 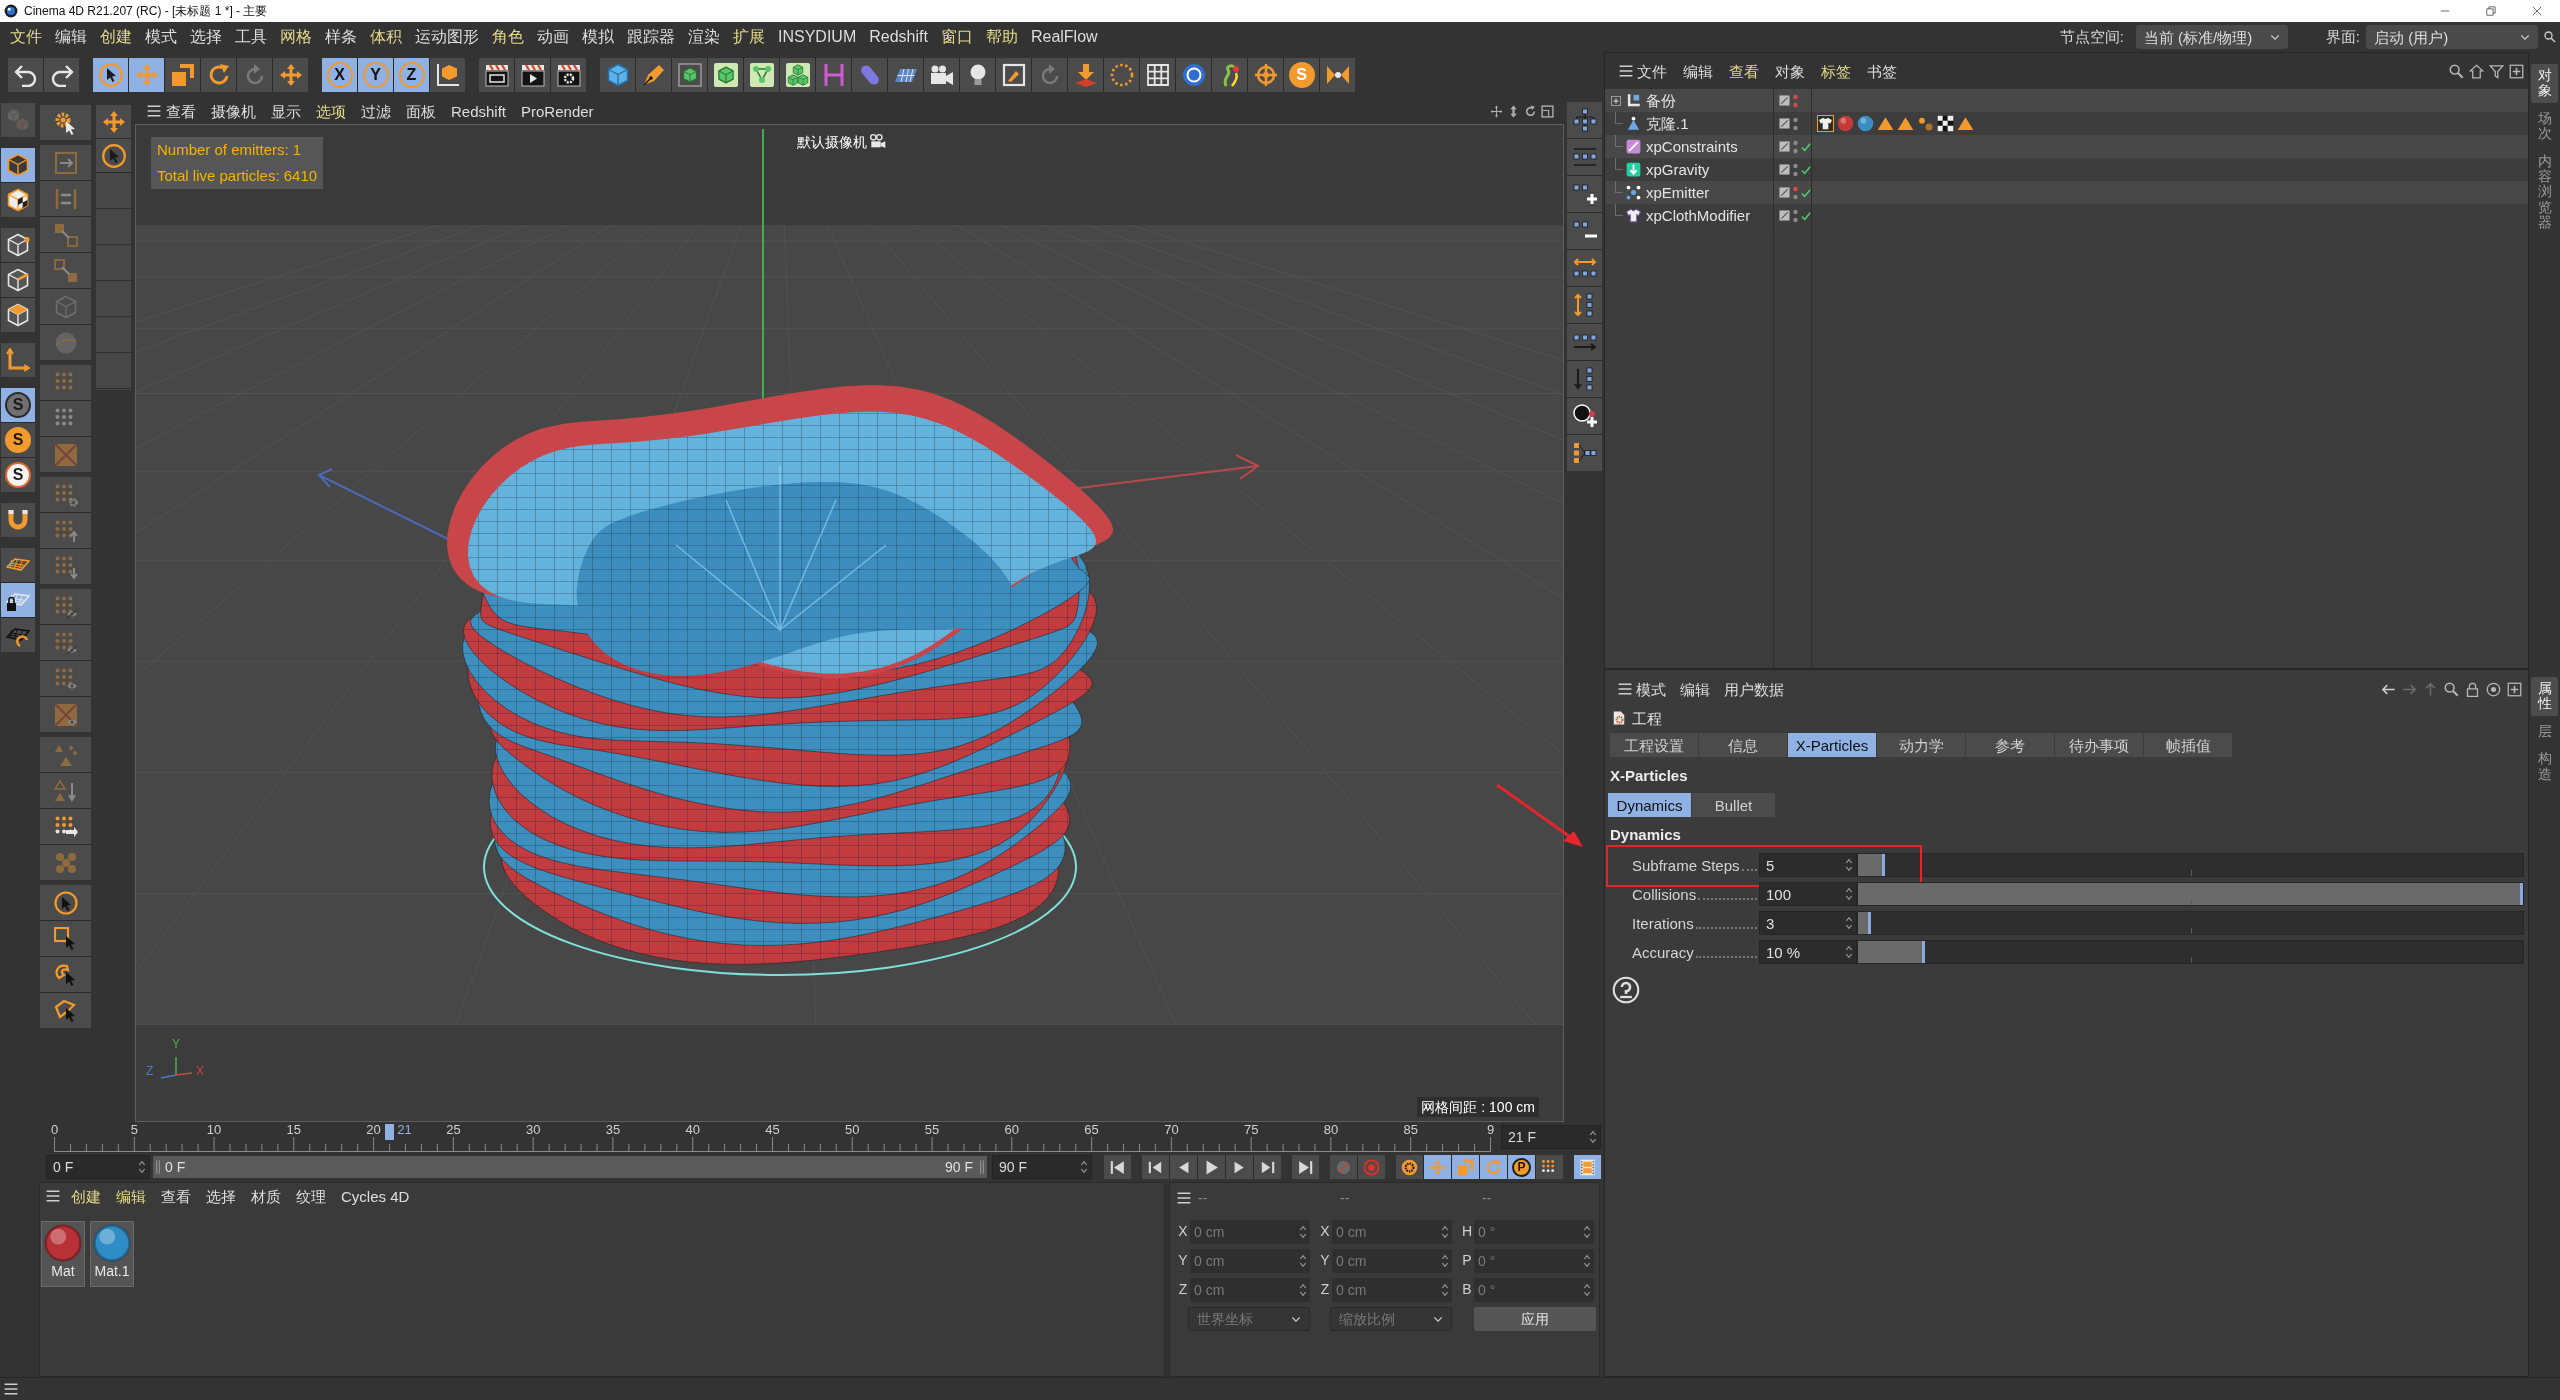 I want to click on filter-icon, so click(x=2496, y=71).